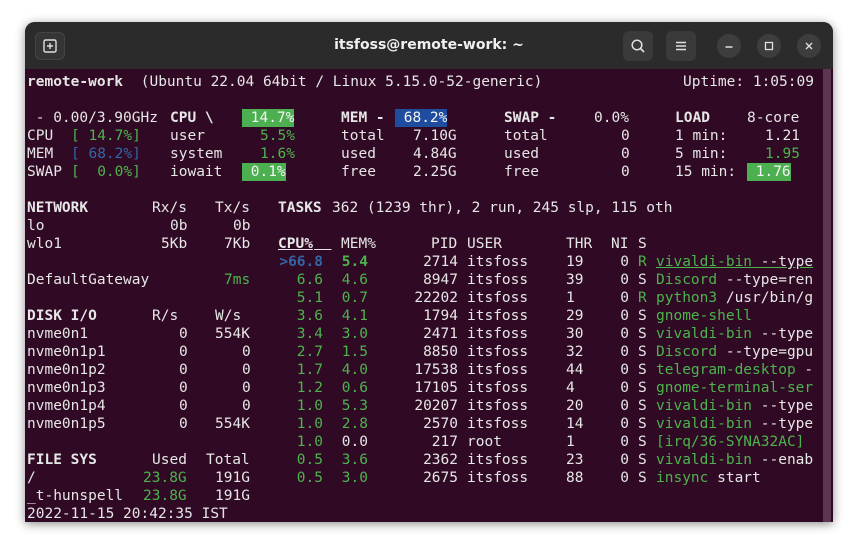  I want to click on load-15min-value: 1.76, so click(769, 172).